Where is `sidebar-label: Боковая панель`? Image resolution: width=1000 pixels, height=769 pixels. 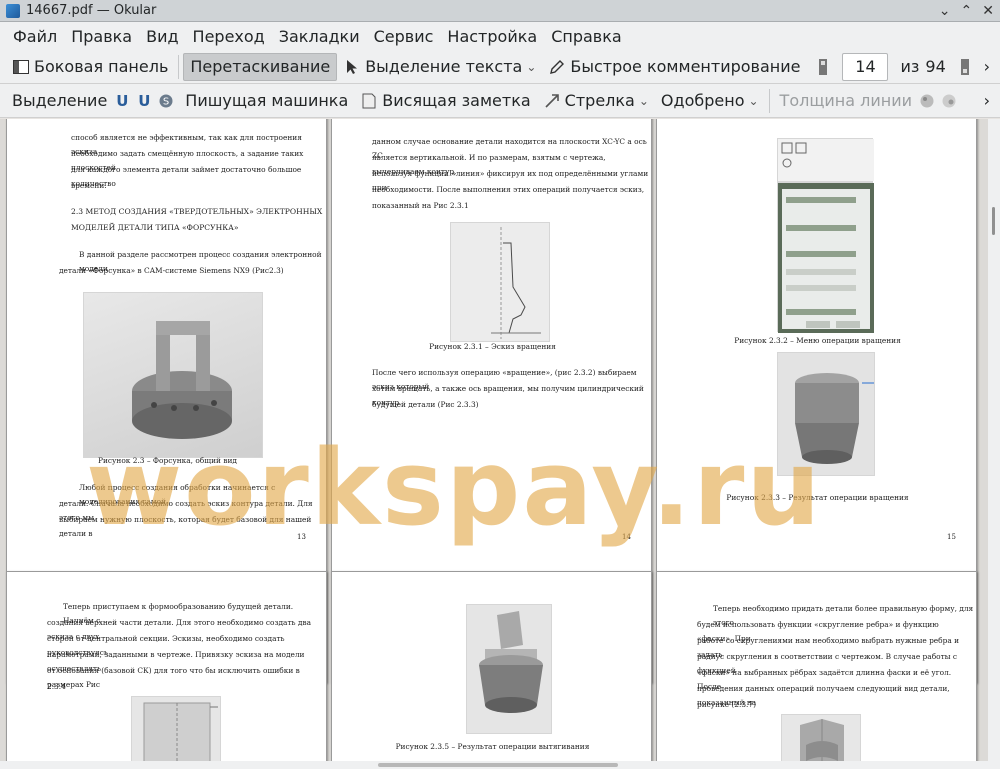 sidebar-label: Боковая панель is located at coordinates (101, 66).